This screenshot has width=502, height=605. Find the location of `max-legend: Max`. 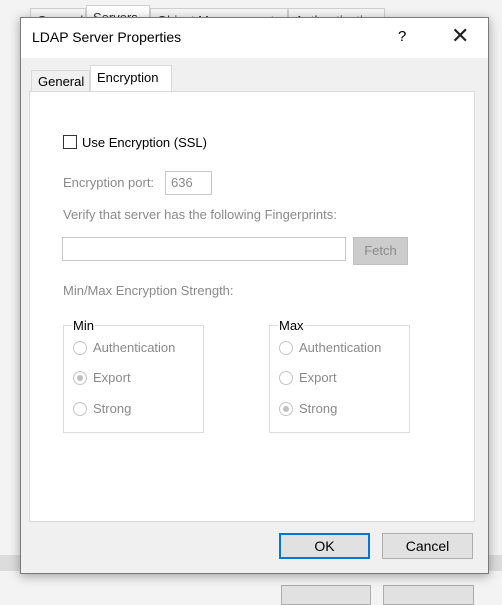

max-legend: Max is located at coordinates (291, 325).